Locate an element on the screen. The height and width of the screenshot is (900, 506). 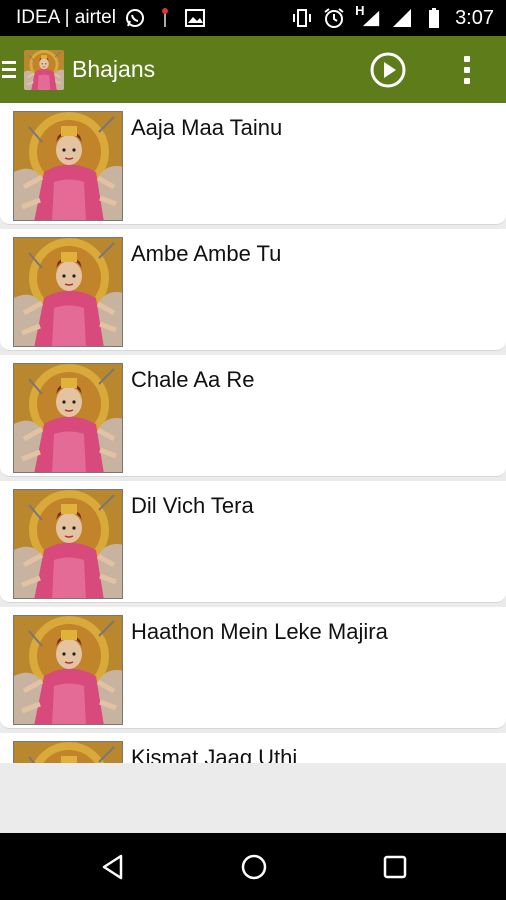
song-title: Aaja Maa Tainu is located at coordinates (207, 127).